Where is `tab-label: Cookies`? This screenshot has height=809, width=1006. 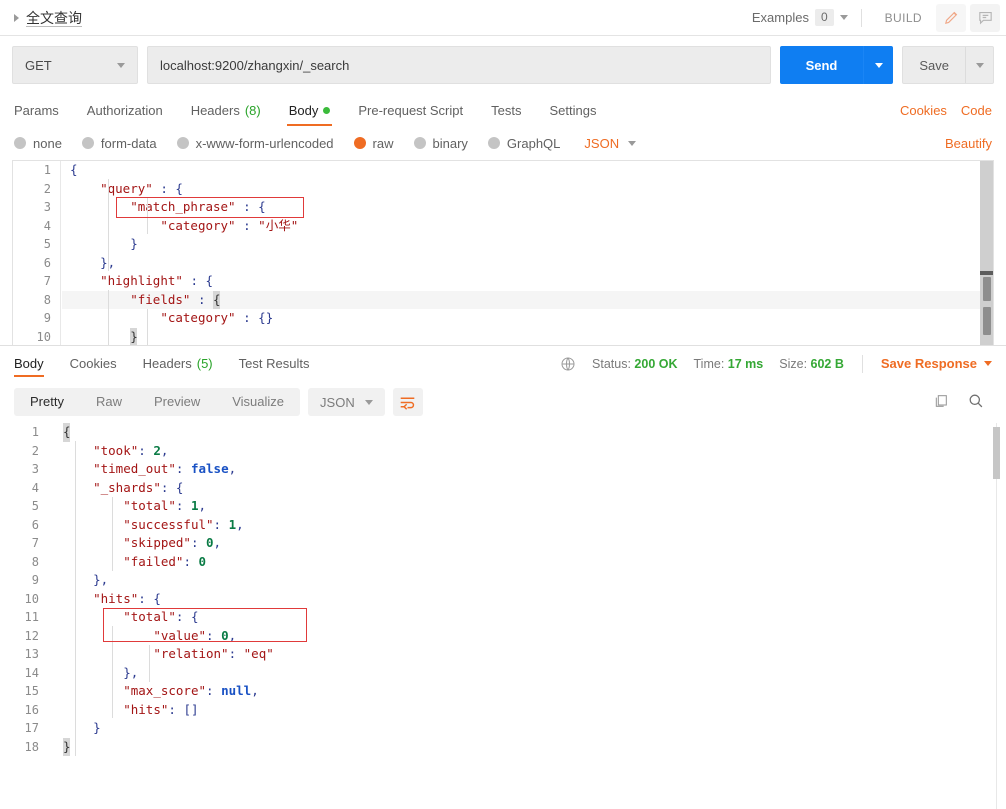
tab-label: Cookies is located at coordinates (93, 363).